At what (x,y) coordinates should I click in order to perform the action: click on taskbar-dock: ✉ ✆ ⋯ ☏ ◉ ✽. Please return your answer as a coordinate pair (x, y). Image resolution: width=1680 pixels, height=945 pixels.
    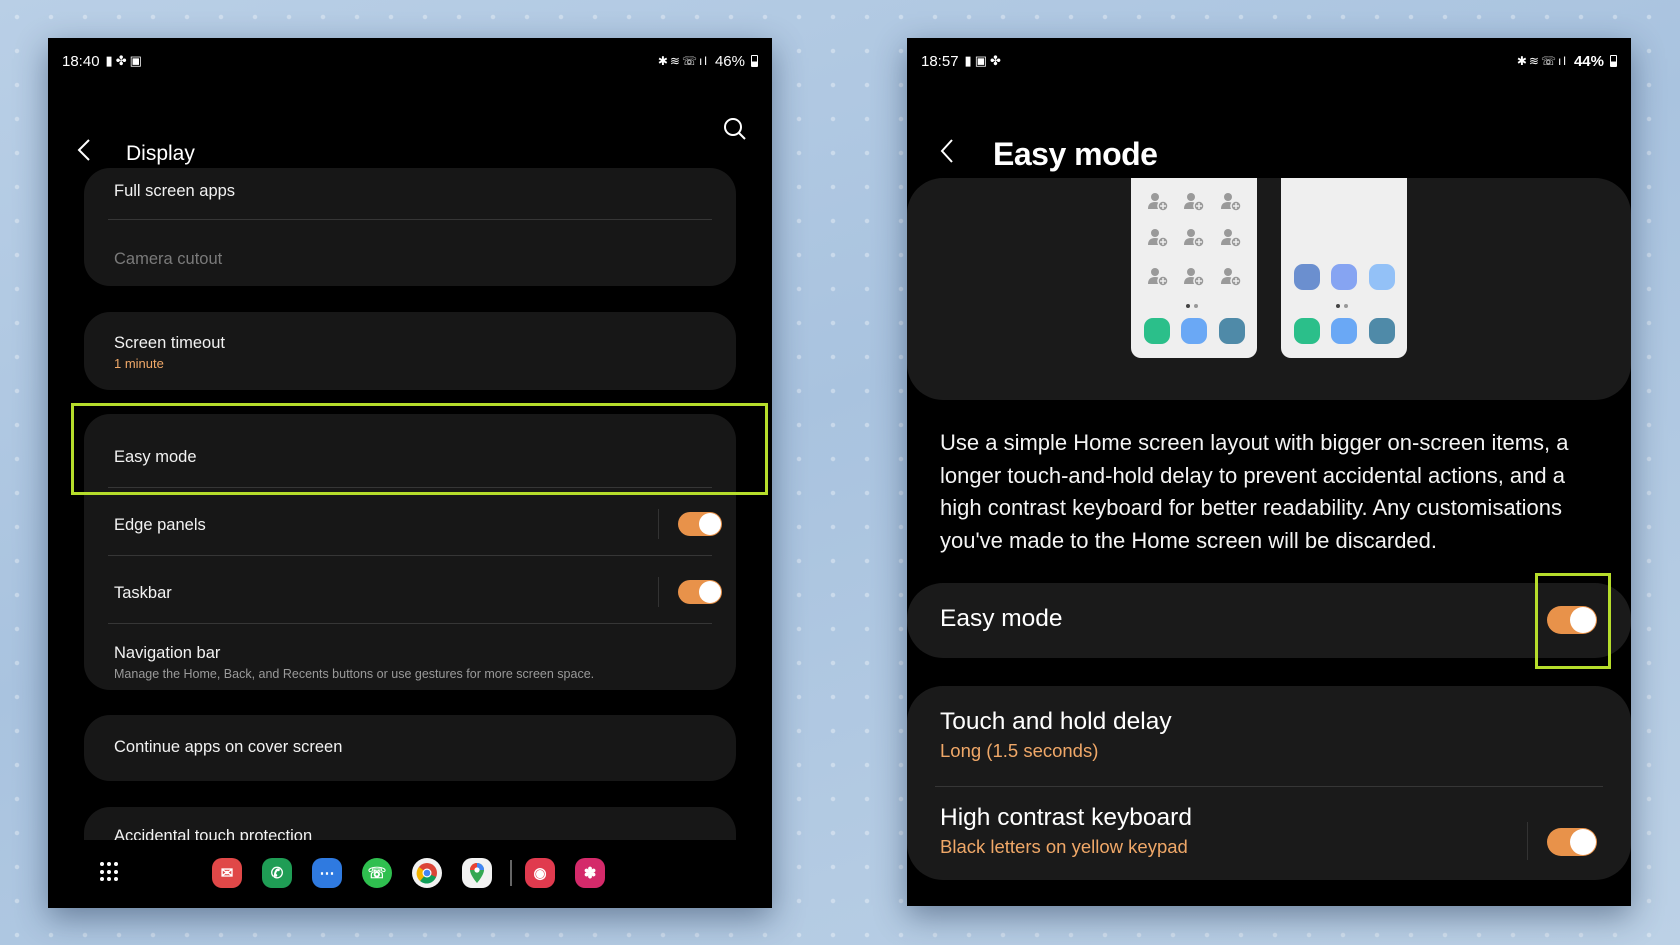
    Looking at the image, I should click on (410, 874).